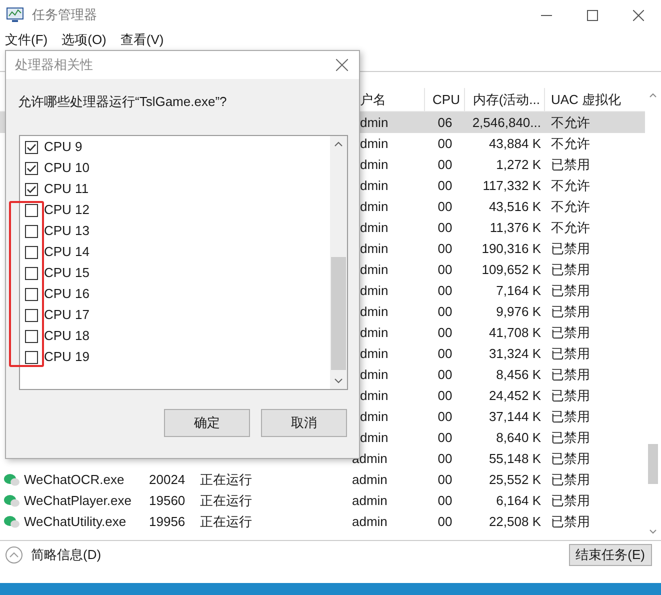  I want to click on memory-cell-text: 24,452 K, so click(514, 395).